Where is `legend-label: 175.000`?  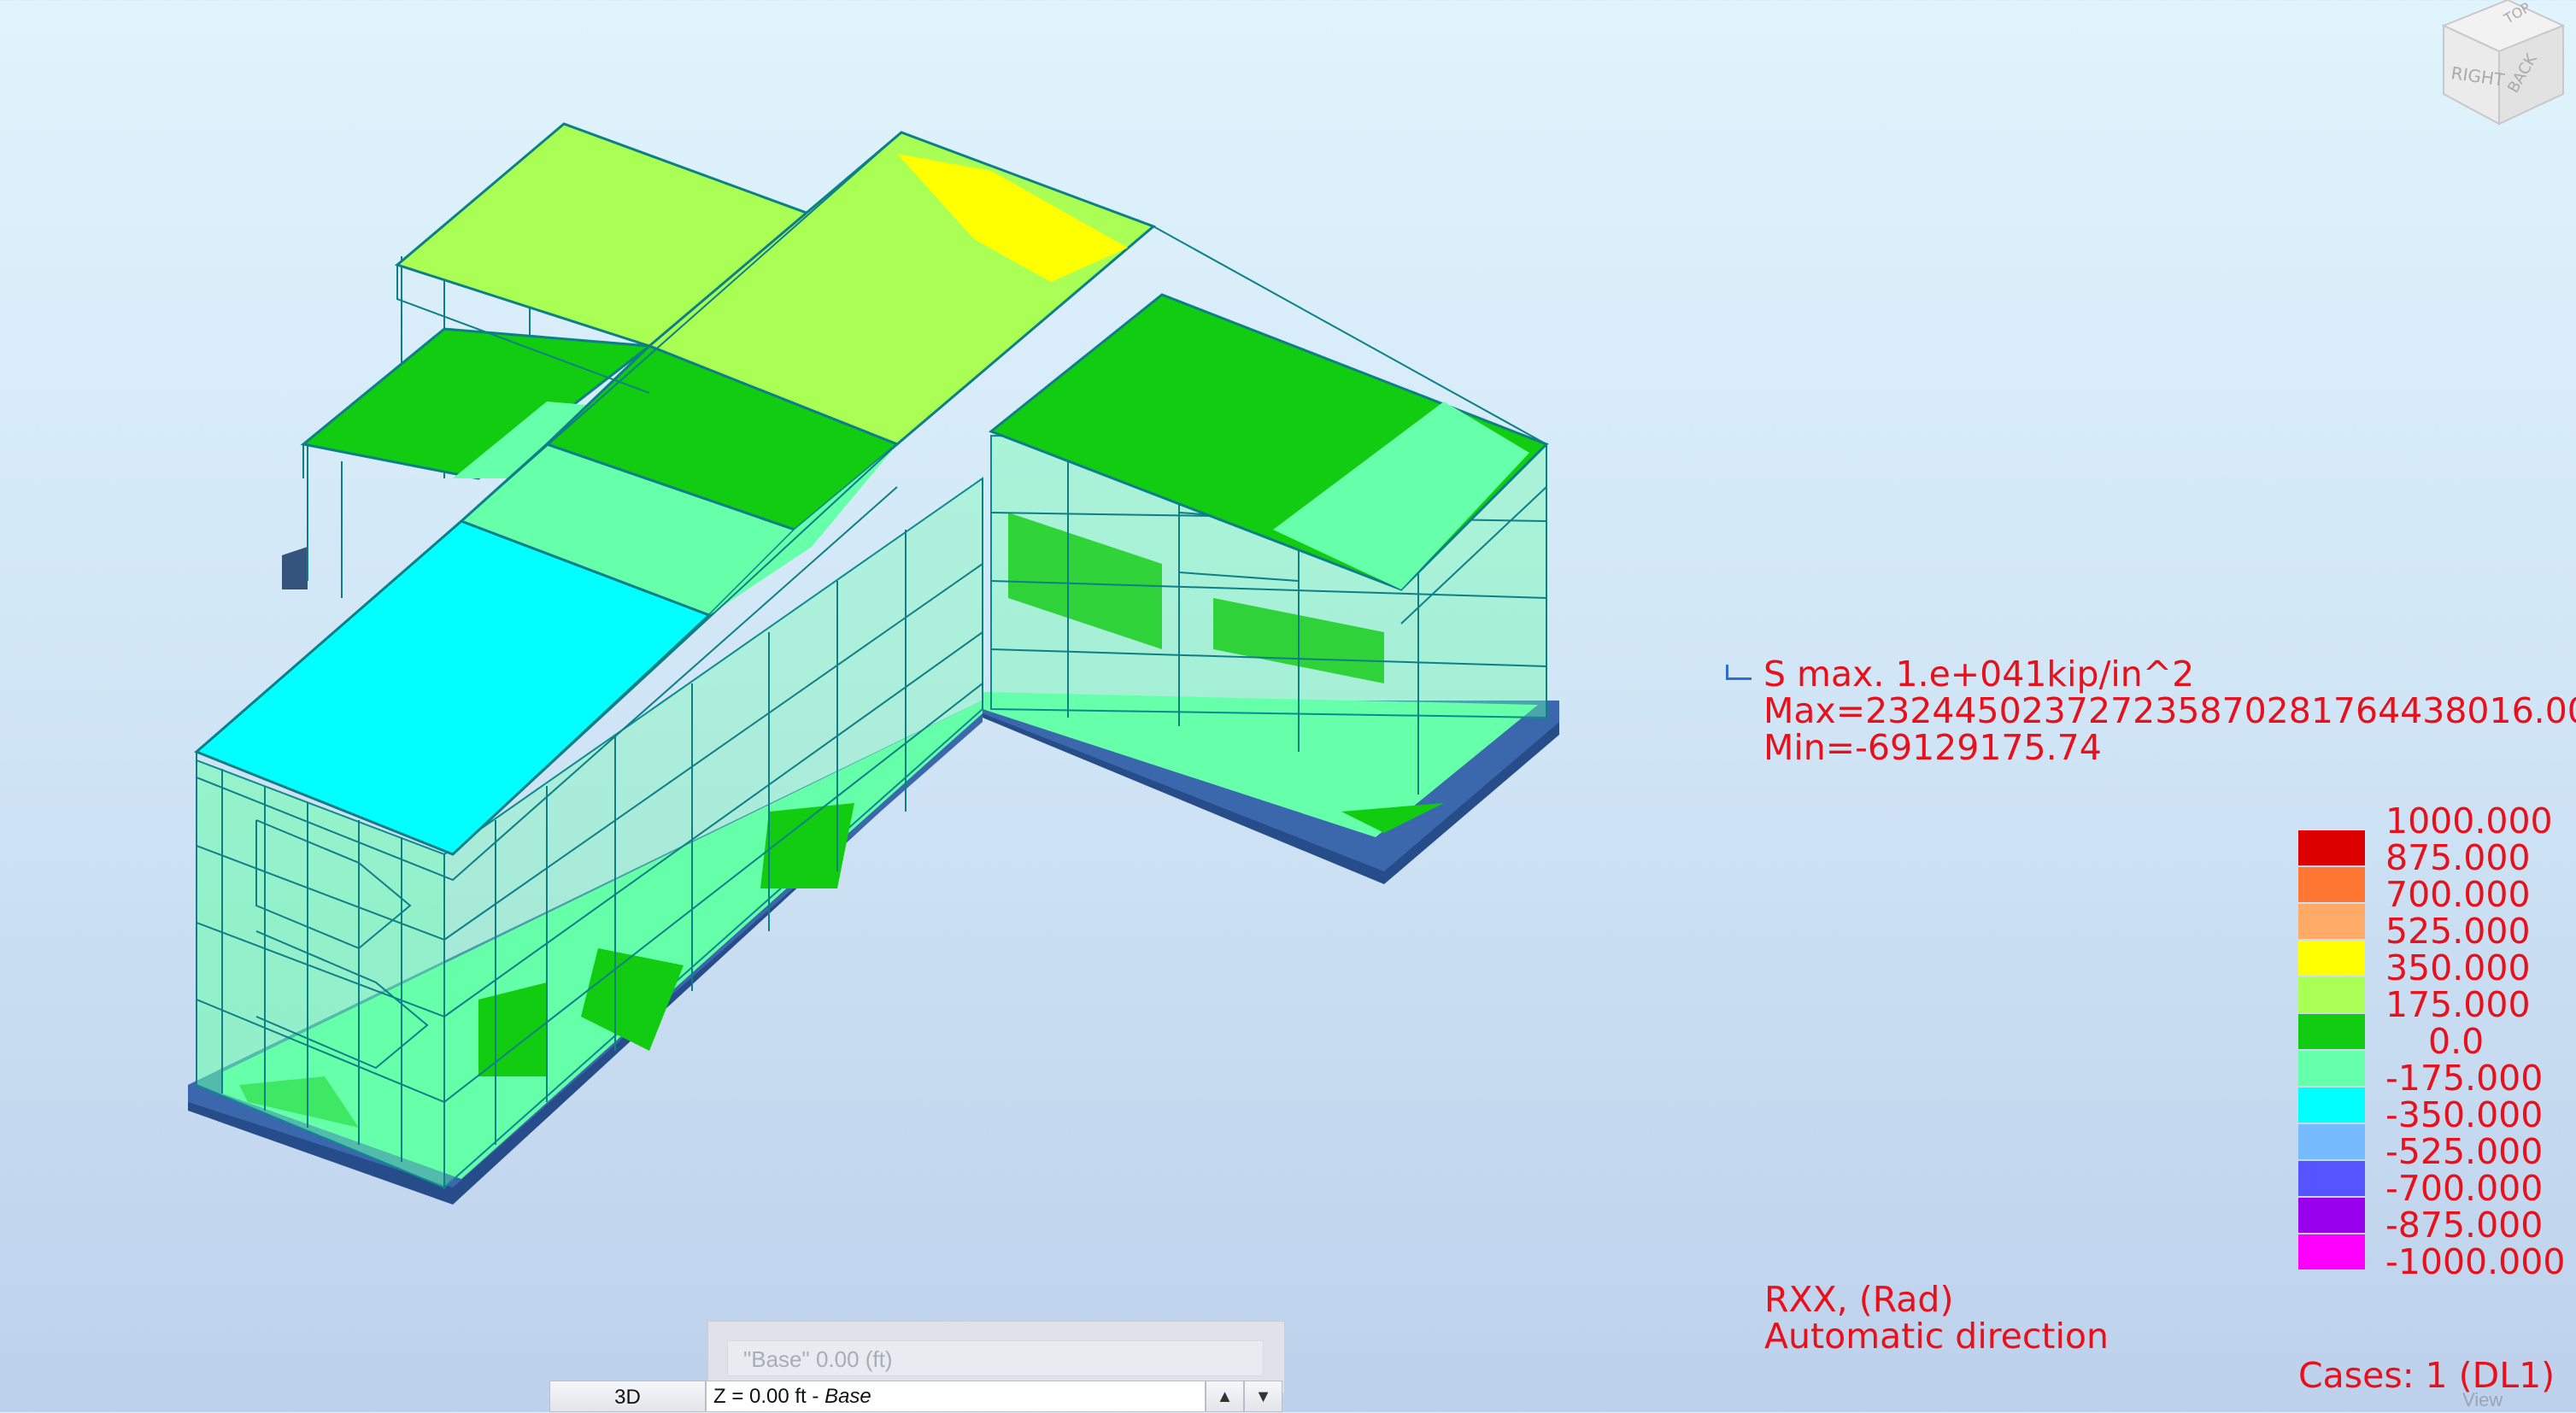 legend-label: 175.000 is located at coordinates (2458, 1005).